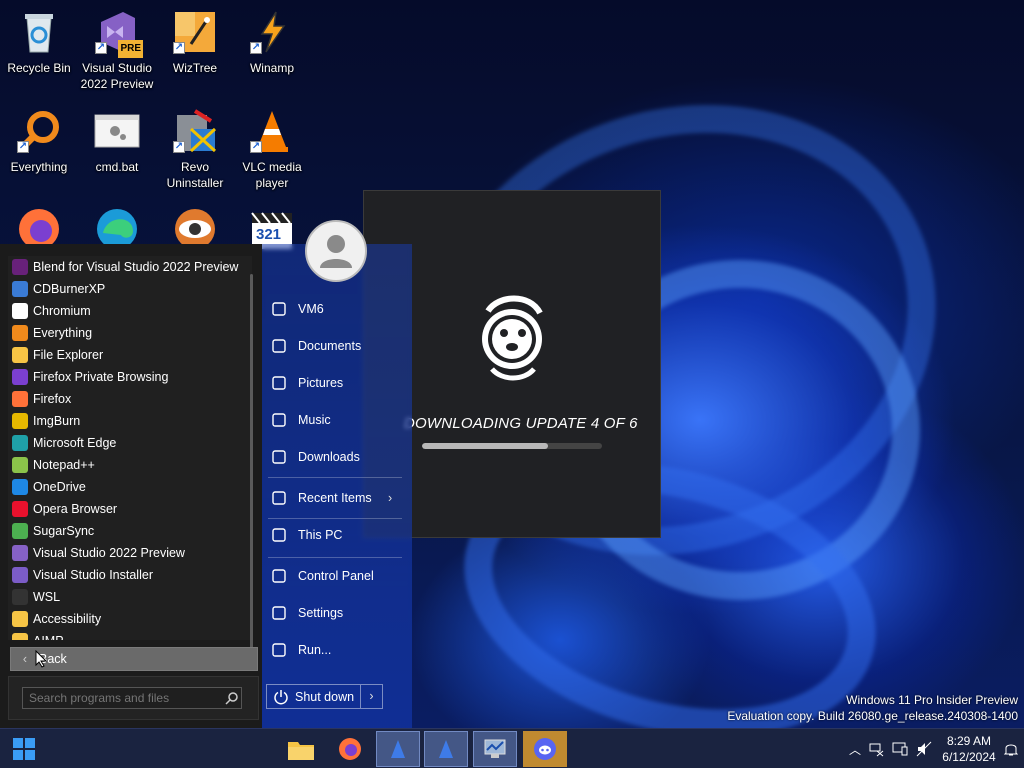  I want to click on program-list-item: File Explorer, so click(130, 355).